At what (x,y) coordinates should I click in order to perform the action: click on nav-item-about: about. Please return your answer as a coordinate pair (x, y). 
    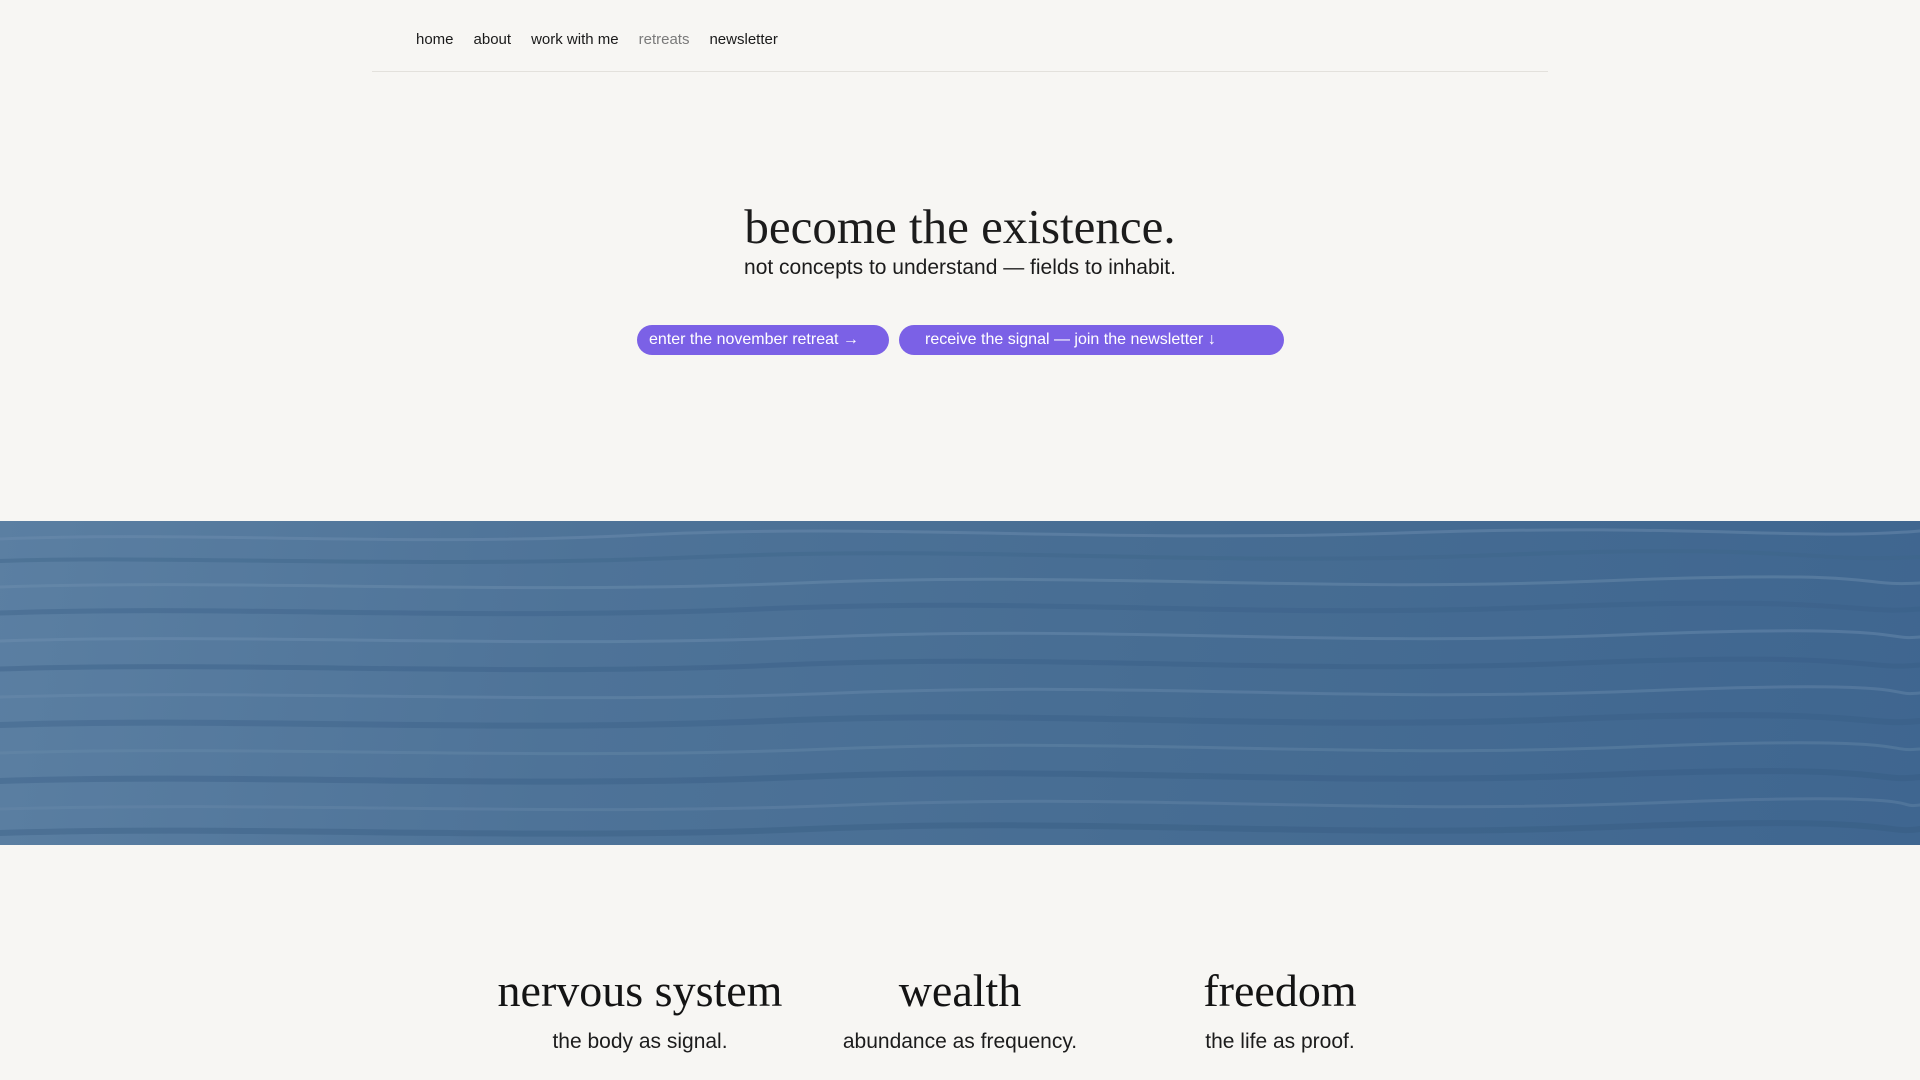
    Looking at the image, I should click on (493, 40).